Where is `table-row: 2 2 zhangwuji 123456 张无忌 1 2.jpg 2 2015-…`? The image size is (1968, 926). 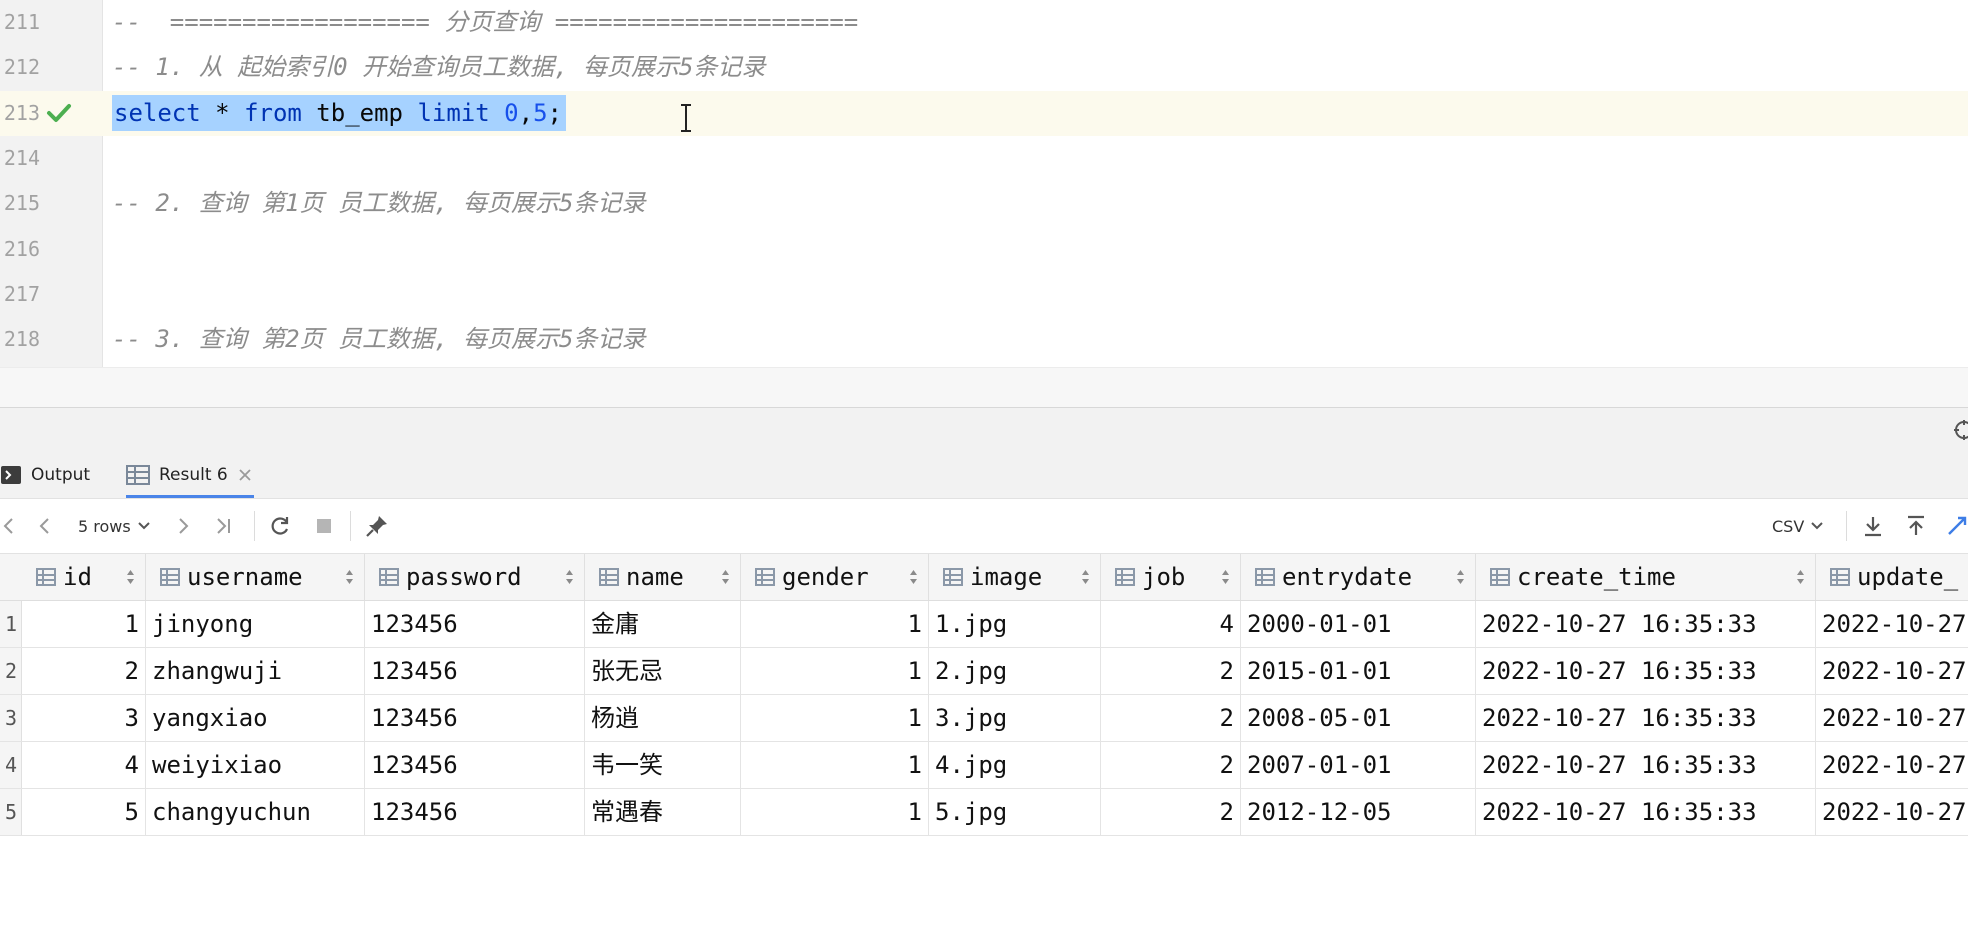
table-row: 2 2 zhangwuji 123456 张无忌 1 2.jpg 2 2015-… is located at coordinates (984, 671).